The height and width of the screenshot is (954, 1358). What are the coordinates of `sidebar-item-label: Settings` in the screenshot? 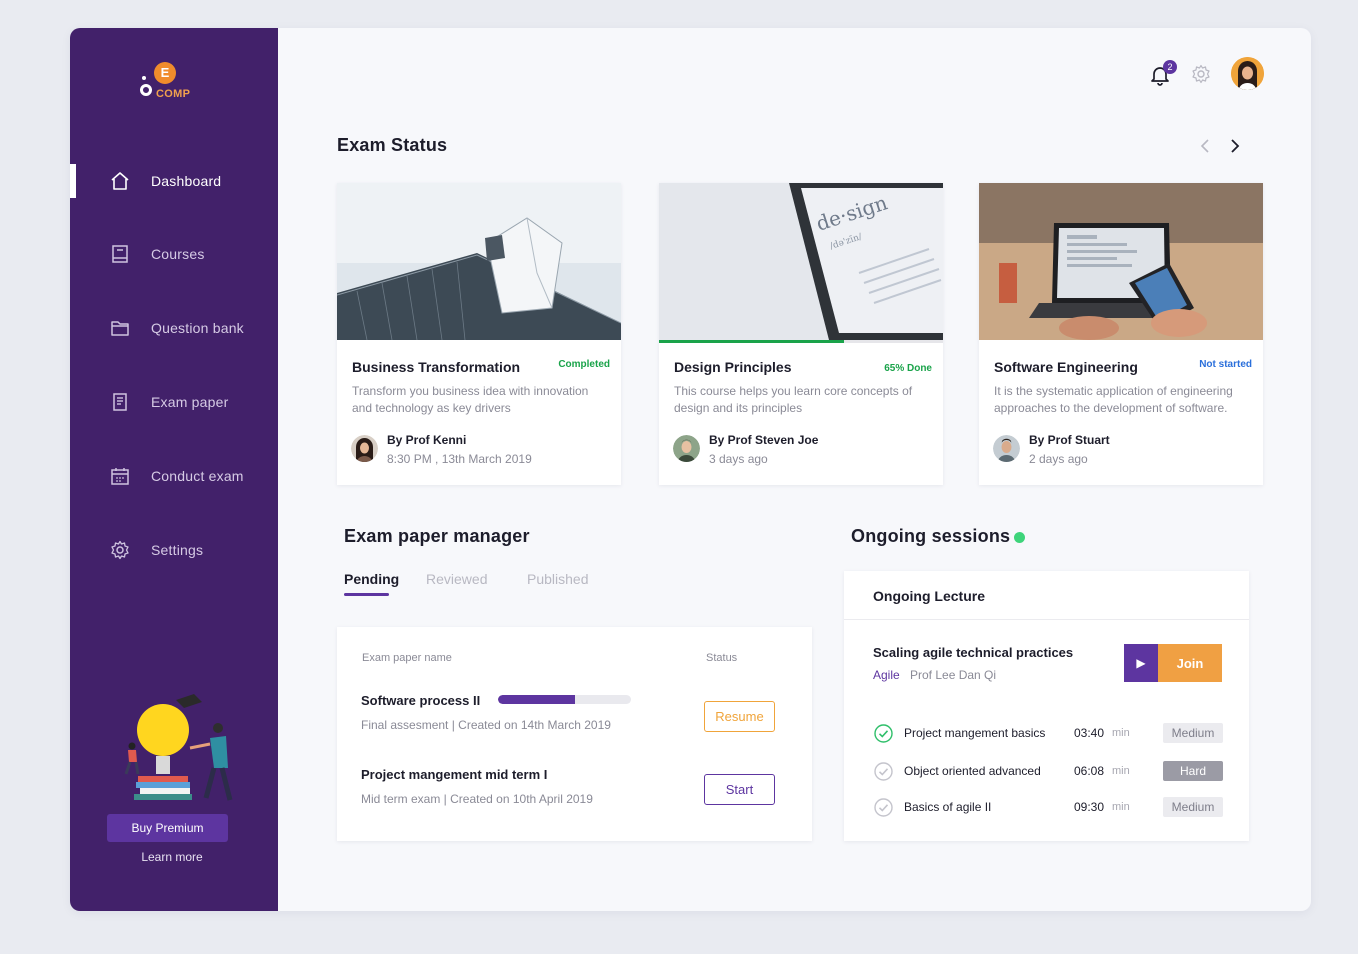 It's located at (177, 550).